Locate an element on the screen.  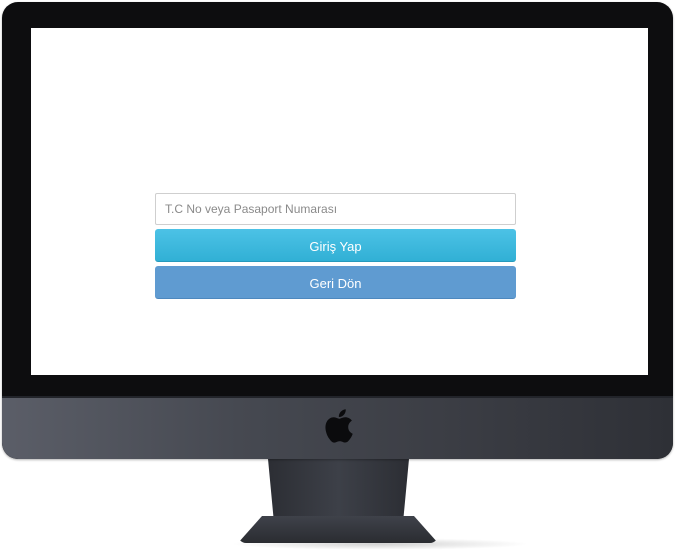
login-button: Giriş Yap is located at coordinates (335, 245).